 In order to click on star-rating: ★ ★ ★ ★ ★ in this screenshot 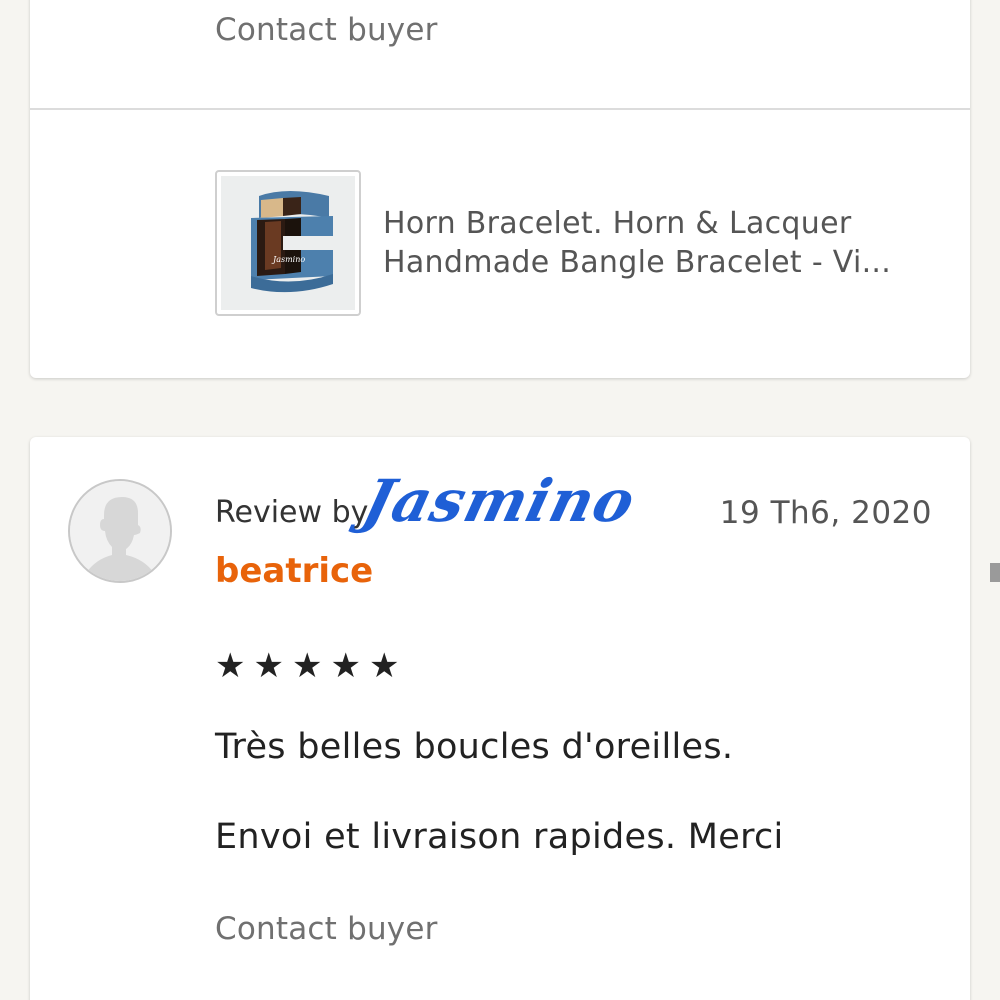, I will do `click(307, 666)`.